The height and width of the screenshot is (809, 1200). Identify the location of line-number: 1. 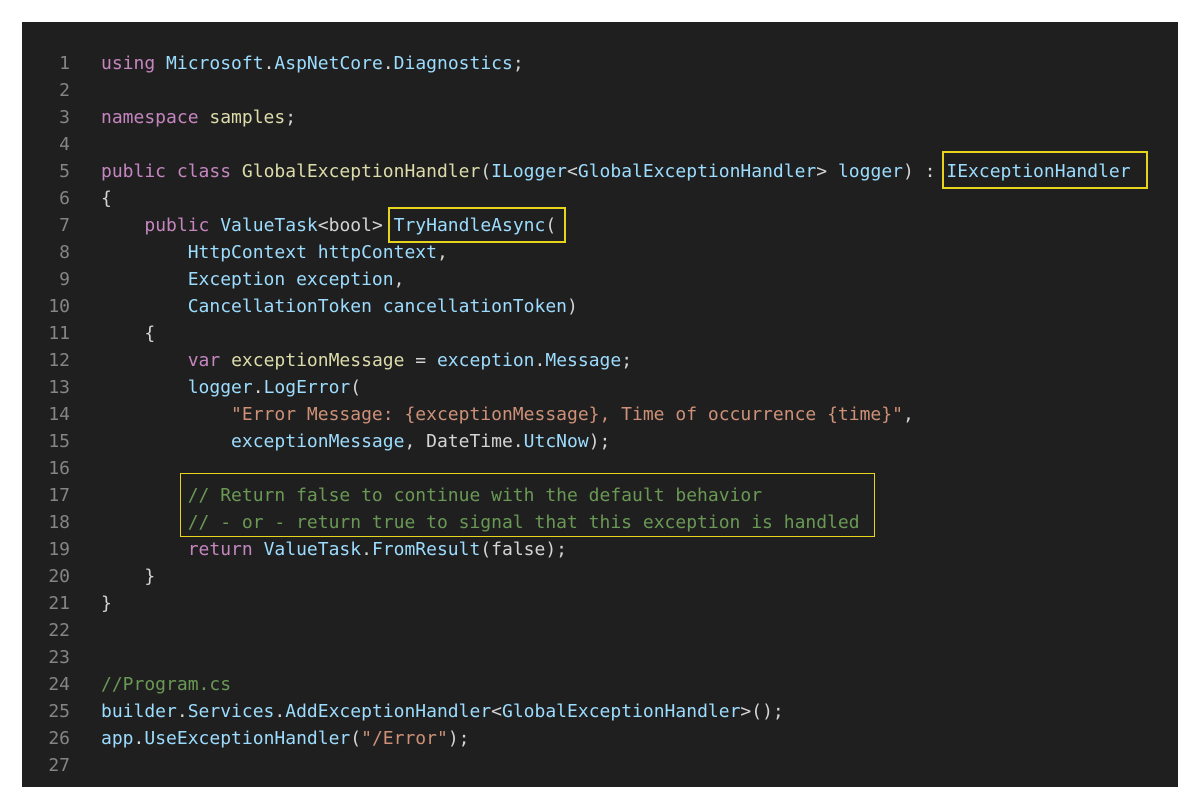
(64, 63).